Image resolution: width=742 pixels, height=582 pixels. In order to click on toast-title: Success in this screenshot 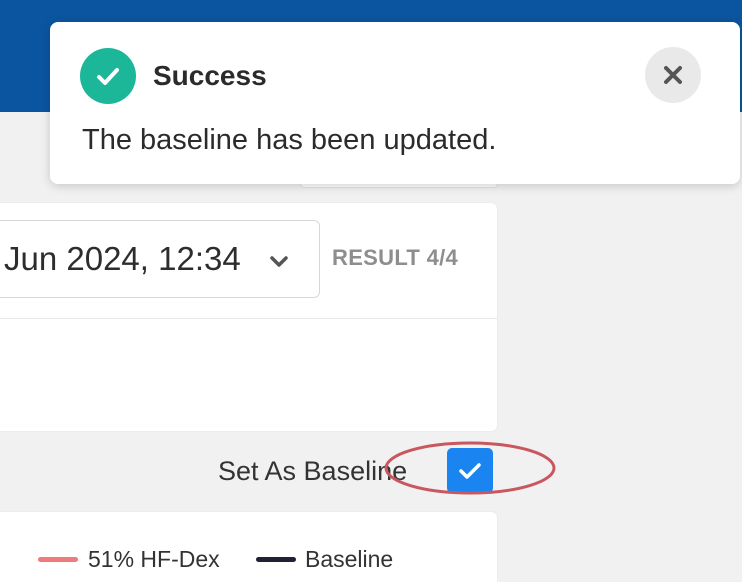, I will do `click(210, 75)`.